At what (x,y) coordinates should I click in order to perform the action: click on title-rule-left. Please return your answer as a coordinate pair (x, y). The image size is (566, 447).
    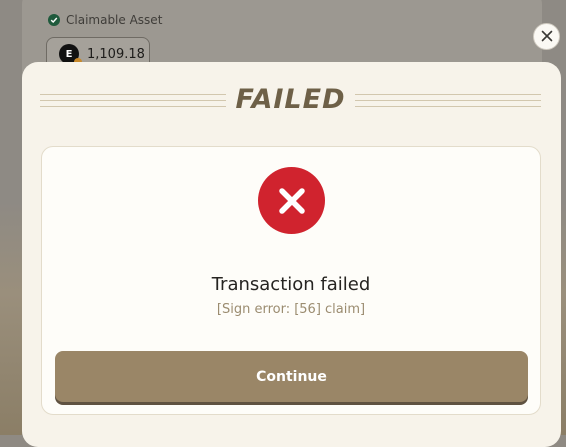
    Looking at the image, I should click on (133, 100).